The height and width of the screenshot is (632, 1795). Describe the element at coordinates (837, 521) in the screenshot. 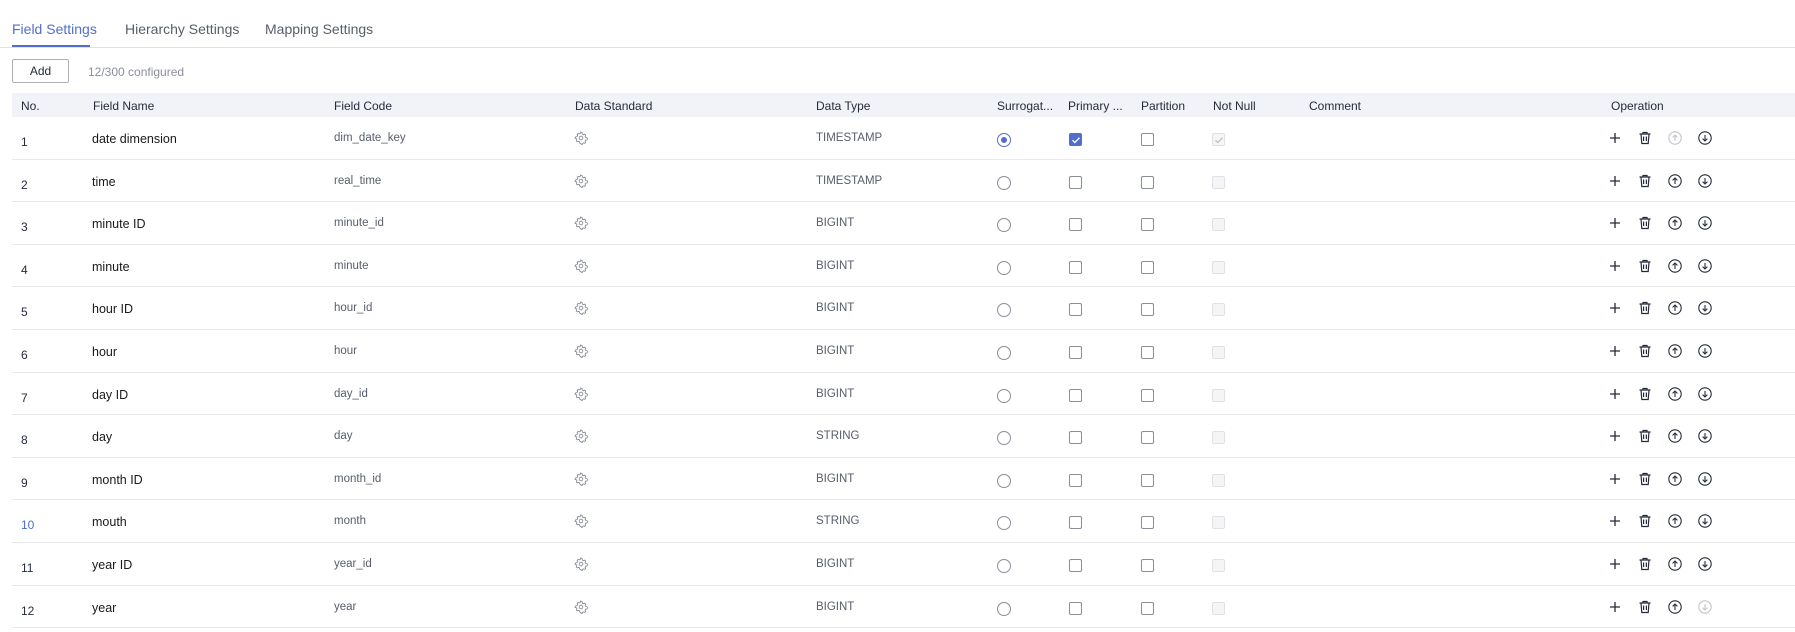

I see `data-type-cell: STRING` at that location.